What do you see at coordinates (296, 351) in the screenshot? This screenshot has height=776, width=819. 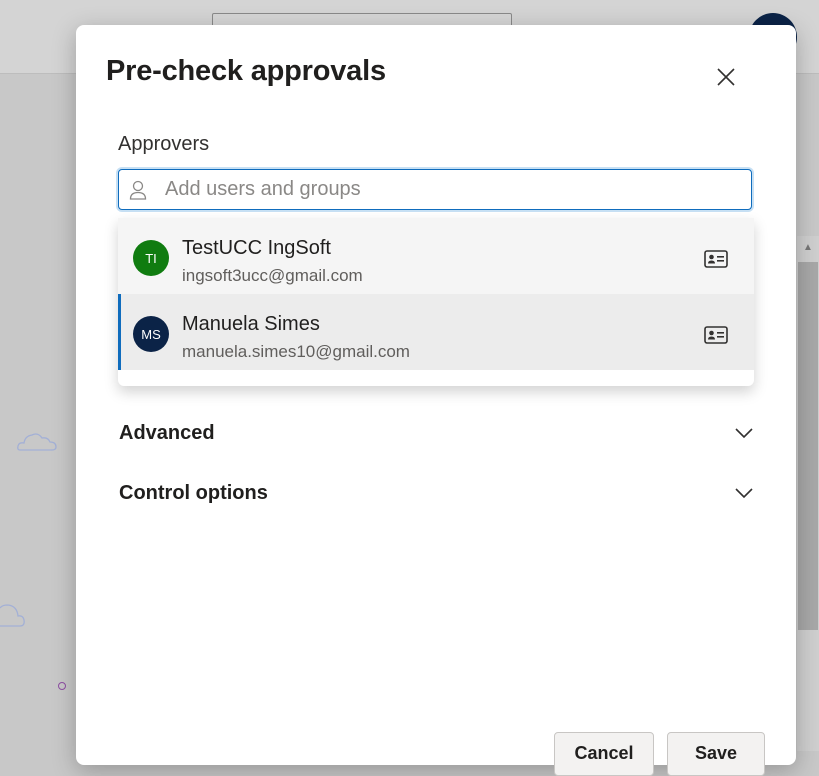 I see `suggestion-email: manuela.simes10@gmail.com` at bounding box center [296, 351].